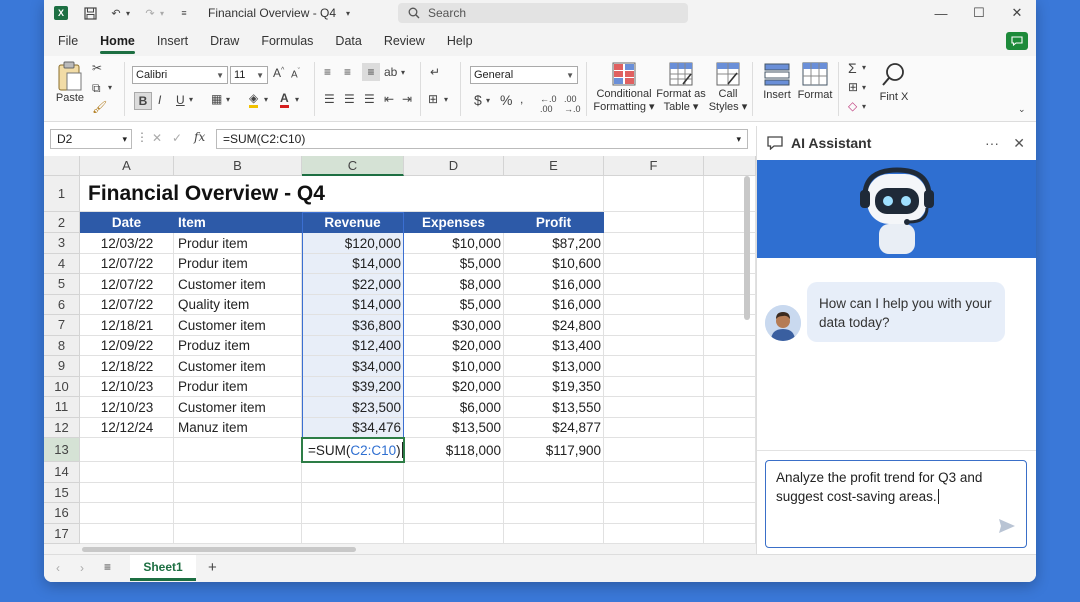 This screenshot has height=602, width=1080. I want to click on percent-button: %, so click(506, 100).